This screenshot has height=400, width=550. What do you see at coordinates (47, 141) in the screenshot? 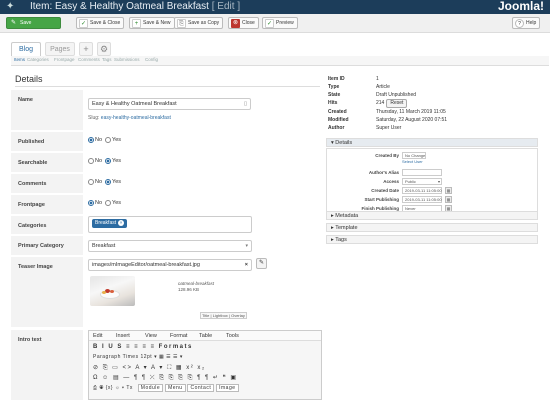
I see `published-label: Published` at bounding box center [47, 141].